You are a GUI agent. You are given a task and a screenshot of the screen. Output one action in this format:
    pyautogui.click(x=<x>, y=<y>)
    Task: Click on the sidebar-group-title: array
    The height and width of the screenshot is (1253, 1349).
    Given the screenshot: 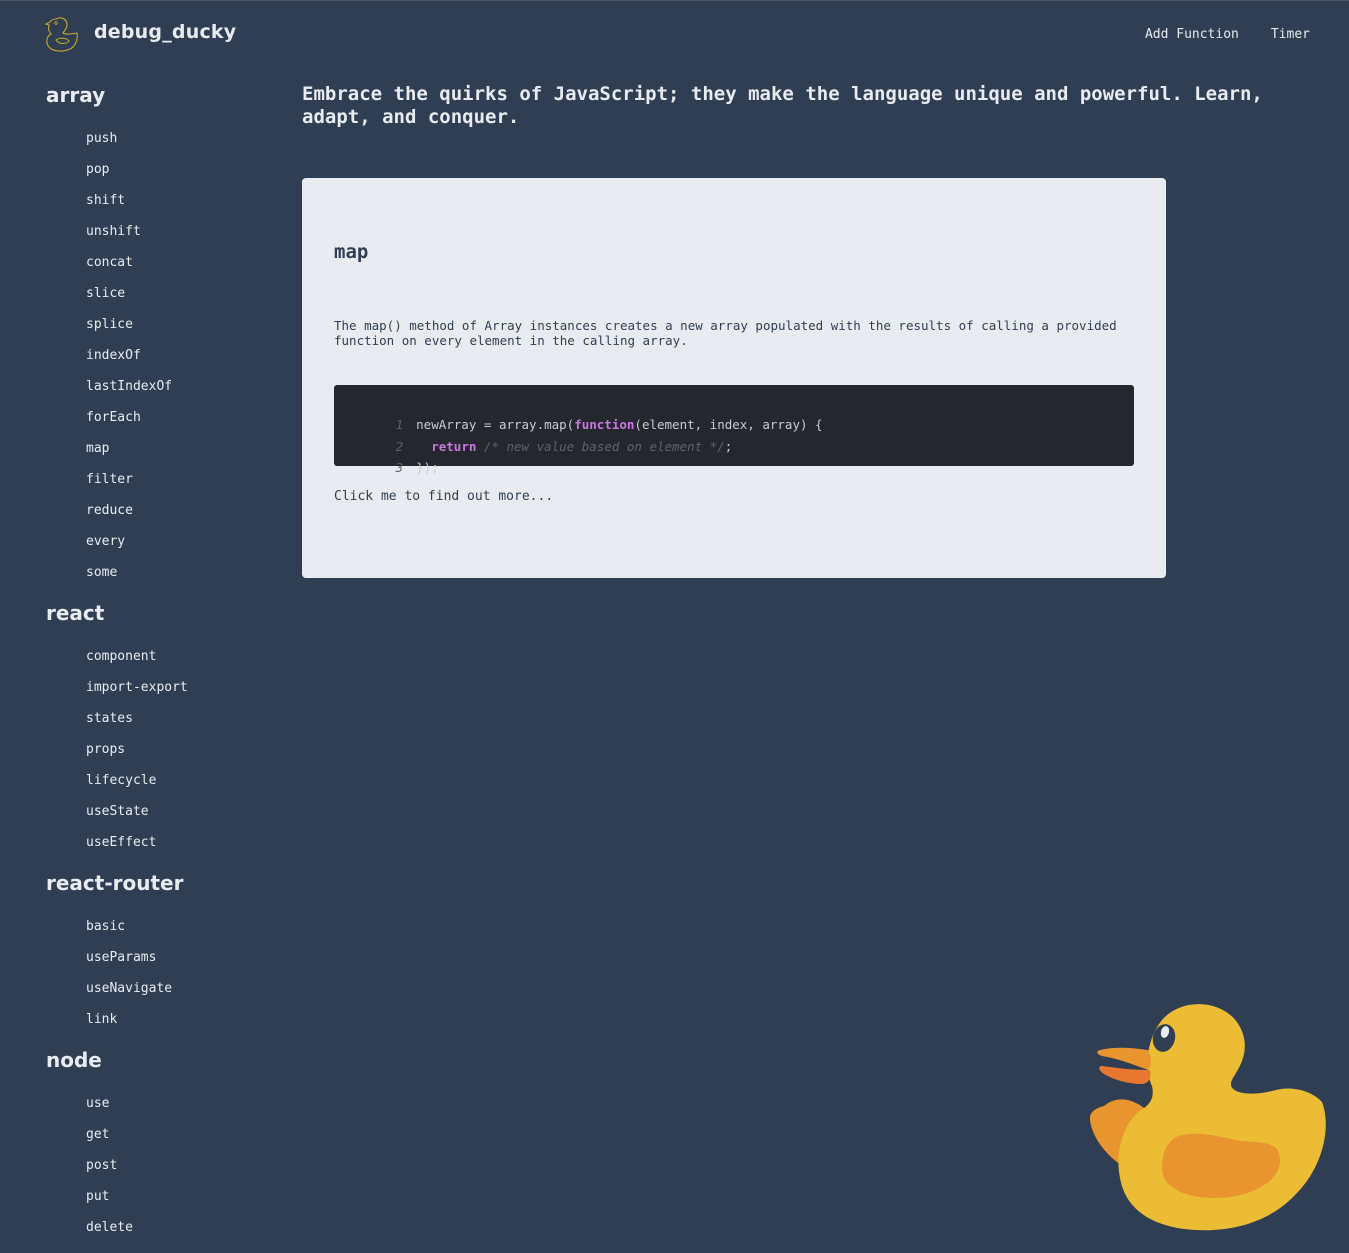 What is the action you would take?
    pyautogui.click(x=161, y=95)
    